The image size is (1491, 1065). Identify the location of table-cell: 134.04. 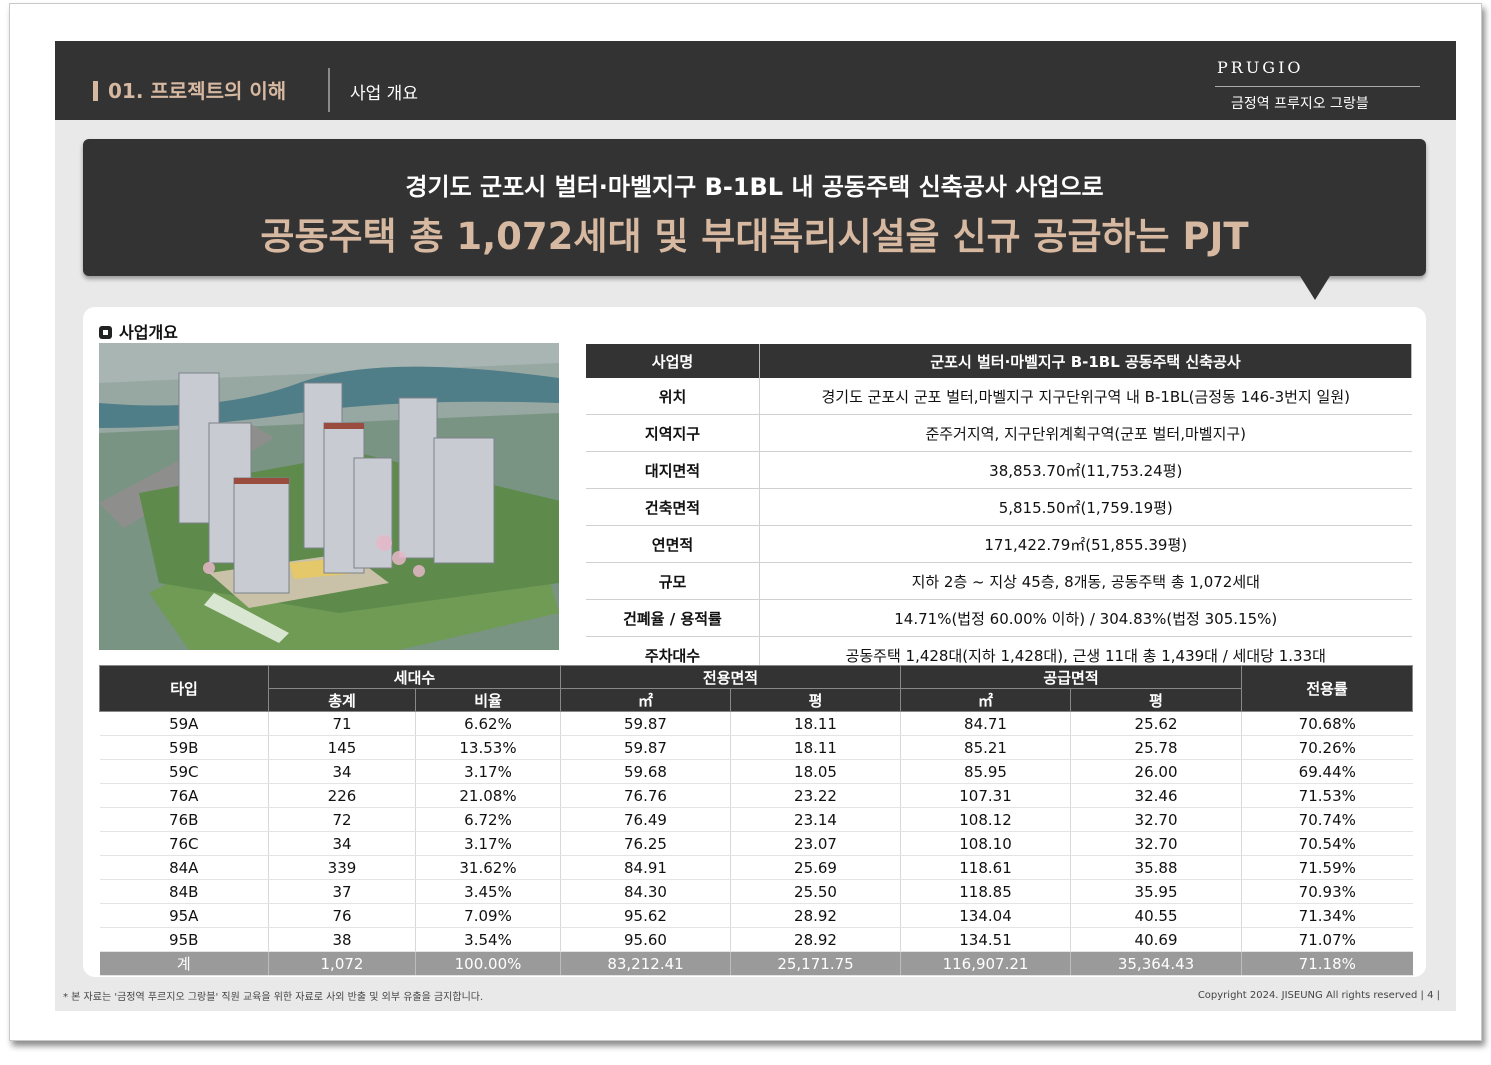
(985, 915).